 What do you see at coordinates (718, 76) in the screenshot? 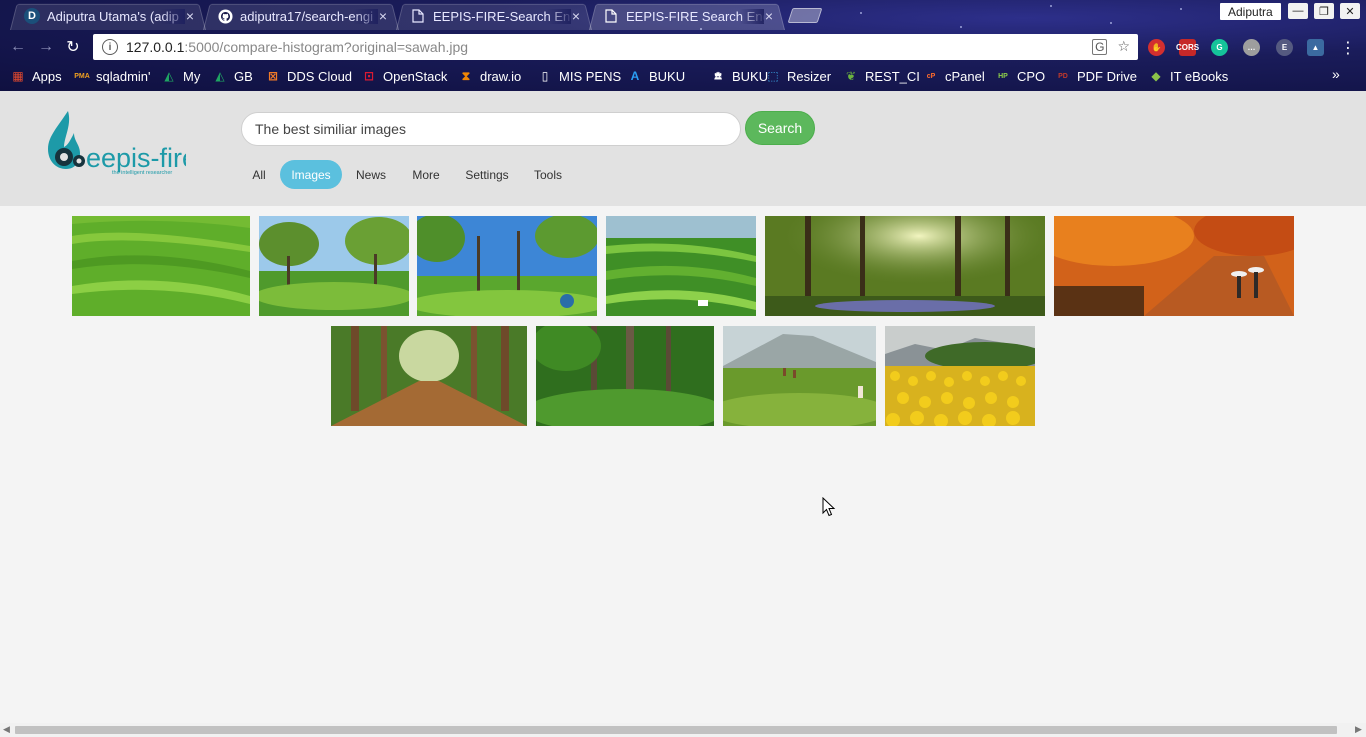
I see `library-icon: 🏛` at bounding box center [718, 76].